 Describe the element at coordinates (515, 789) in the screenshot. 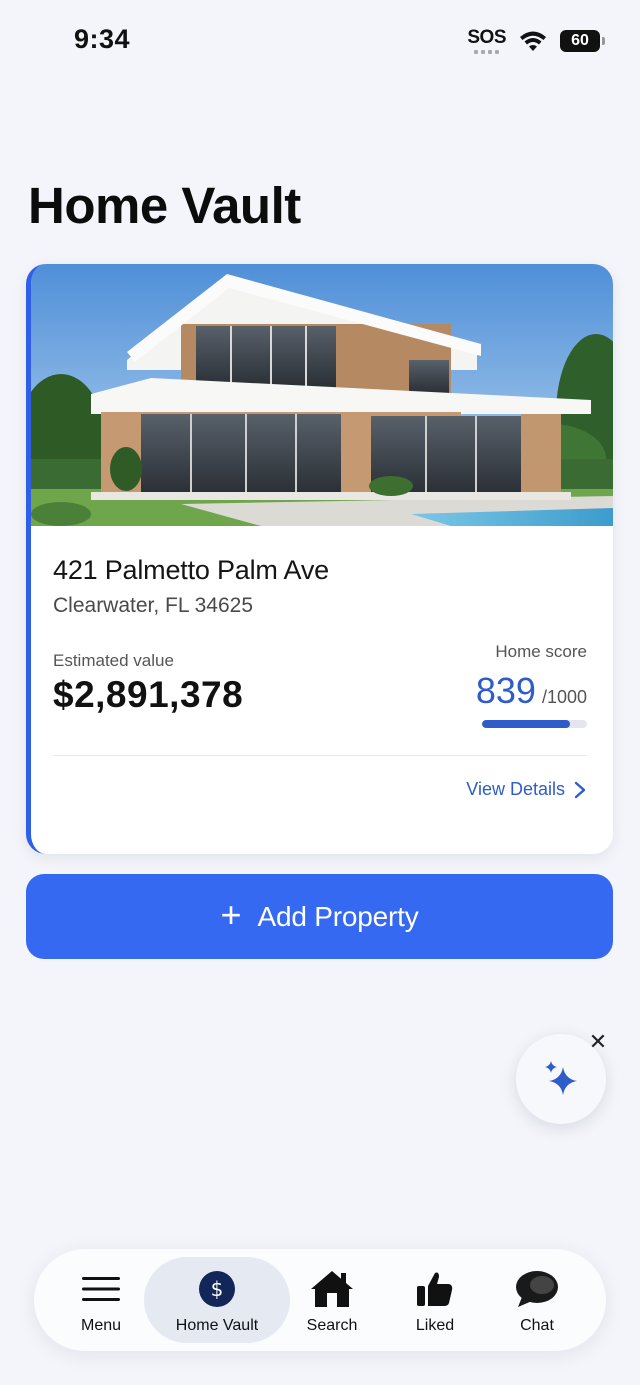

I see `view-details-label: View Details` at that location.